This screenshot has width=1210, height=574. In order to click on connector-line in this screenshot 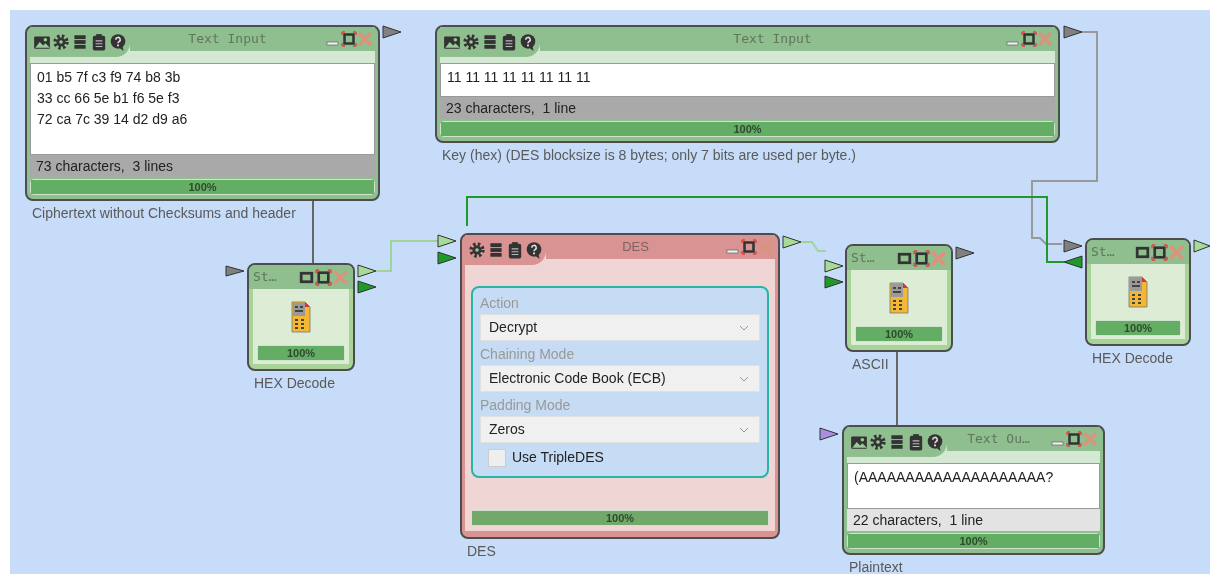, I will do `click(313, 231)`.